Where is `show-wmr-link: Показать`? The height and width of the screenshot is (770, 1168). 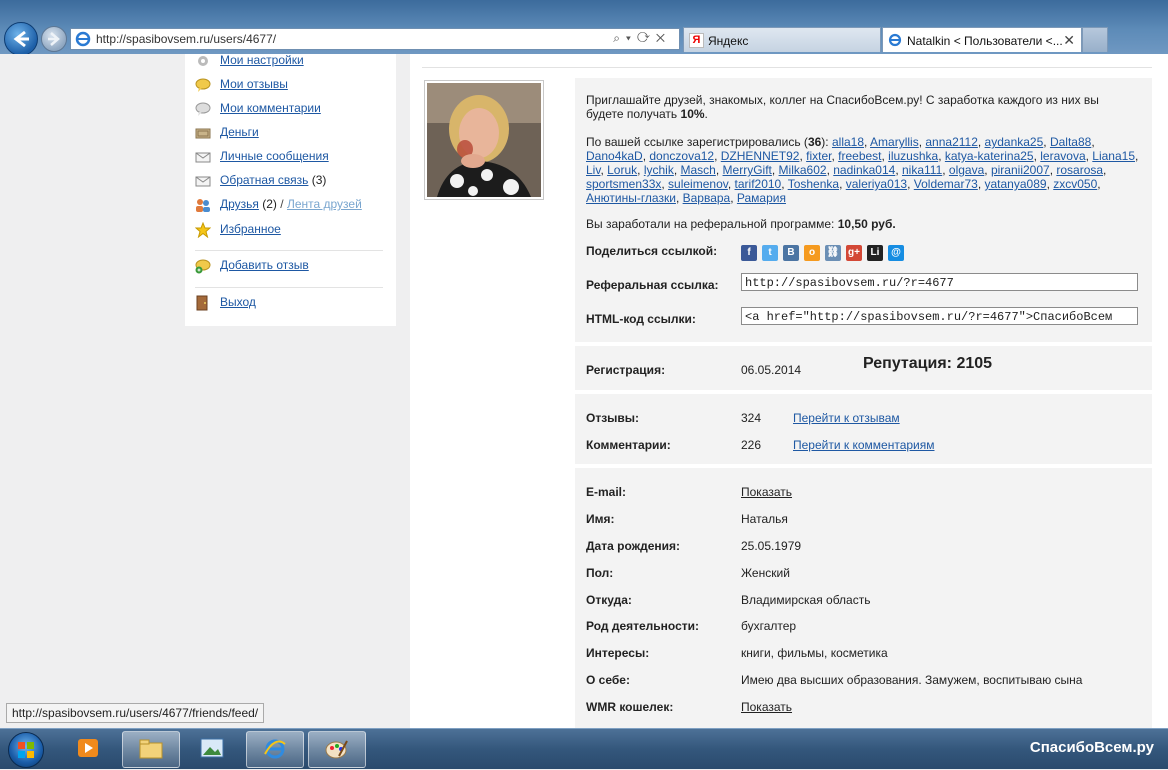
show-wmr-link: Показать is located at coordinates (766, 707).